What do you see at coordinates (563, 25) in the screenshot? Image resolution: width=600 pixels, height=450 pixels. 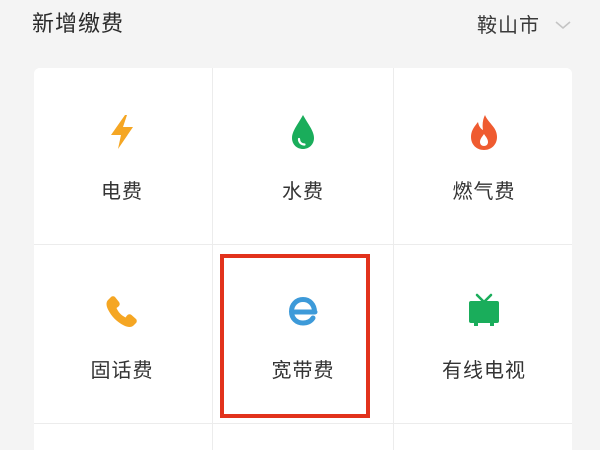 I see `chevron-down-icon` at bounding box center [563, 25].